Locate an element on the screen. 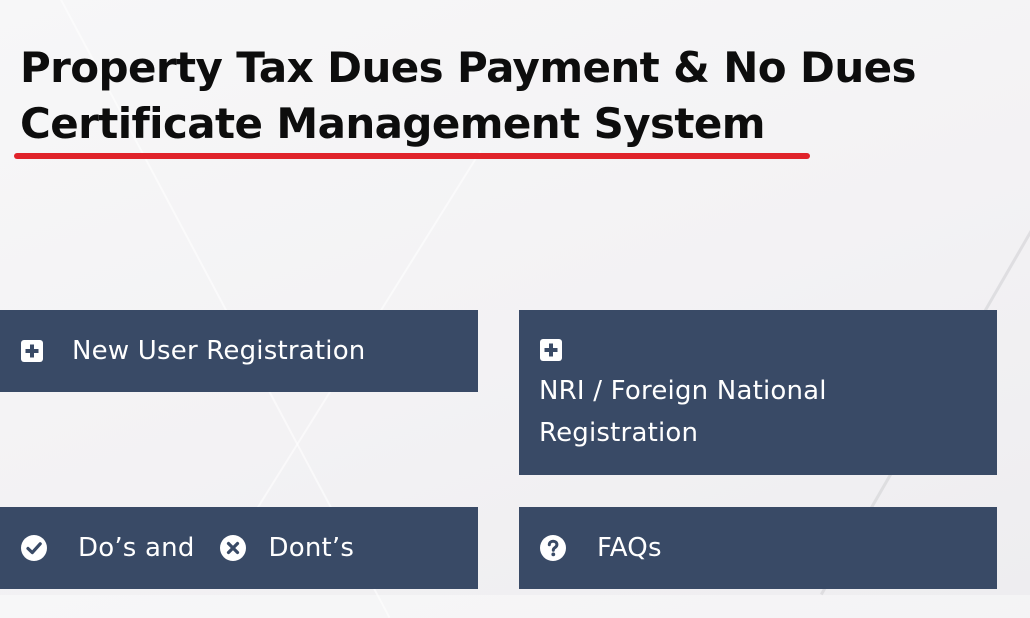  page-title-line-2: Certificate Management System is located at coordinates (393, 123).